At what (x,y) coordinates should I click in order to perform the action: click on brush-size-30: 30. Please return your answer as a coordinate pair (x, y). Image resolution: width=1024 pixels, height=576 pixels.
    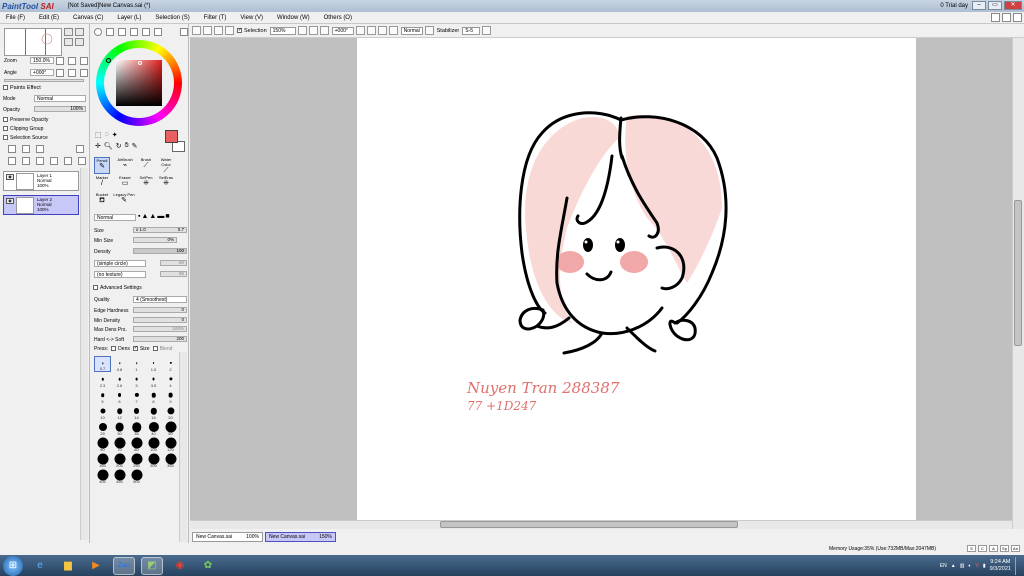
    Looking at the image, I should click on (119, 428).